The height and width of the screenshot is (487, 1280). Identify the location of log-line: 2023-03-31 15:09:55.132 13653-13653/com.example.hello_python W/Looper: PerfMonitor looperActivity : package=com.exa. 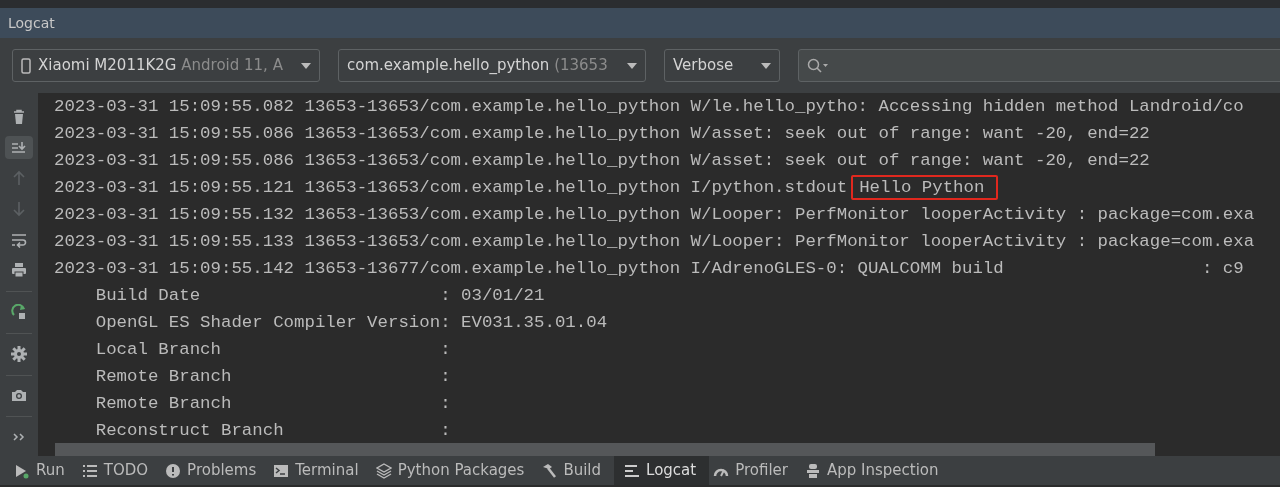
(655, 215).